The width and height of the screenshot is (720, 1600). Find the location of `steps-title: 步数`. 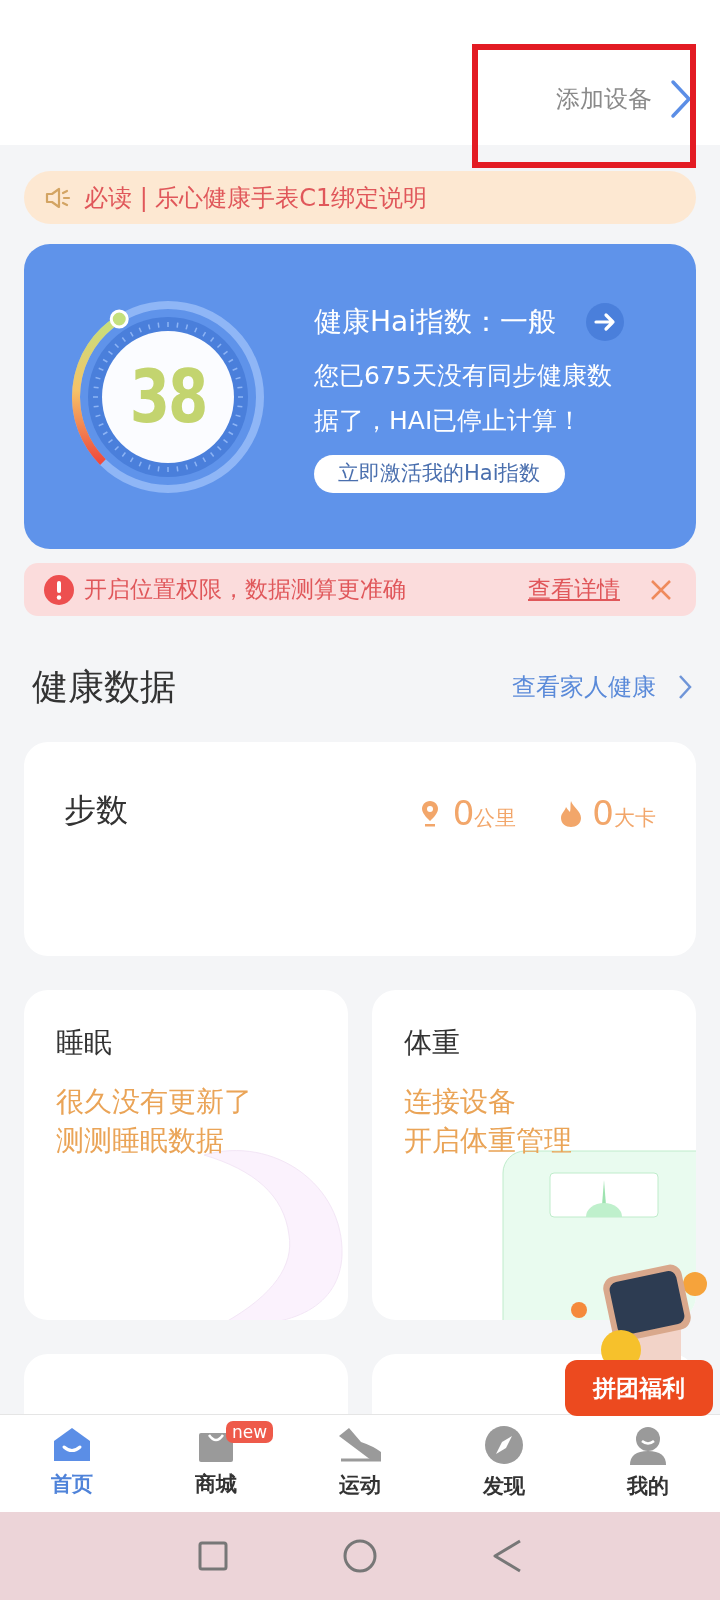

steps-title: 步数 is located at coordinates (96, 811).